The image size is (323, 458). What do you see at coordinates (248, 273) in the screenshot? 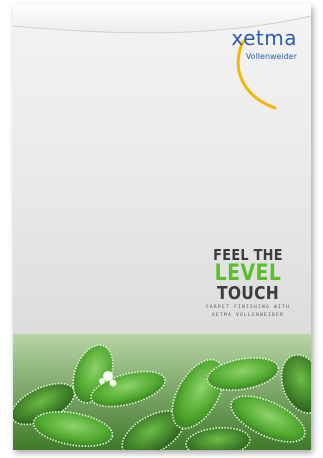
I see `headline-line-2: LEVEL` at bounding box center [248, 273].